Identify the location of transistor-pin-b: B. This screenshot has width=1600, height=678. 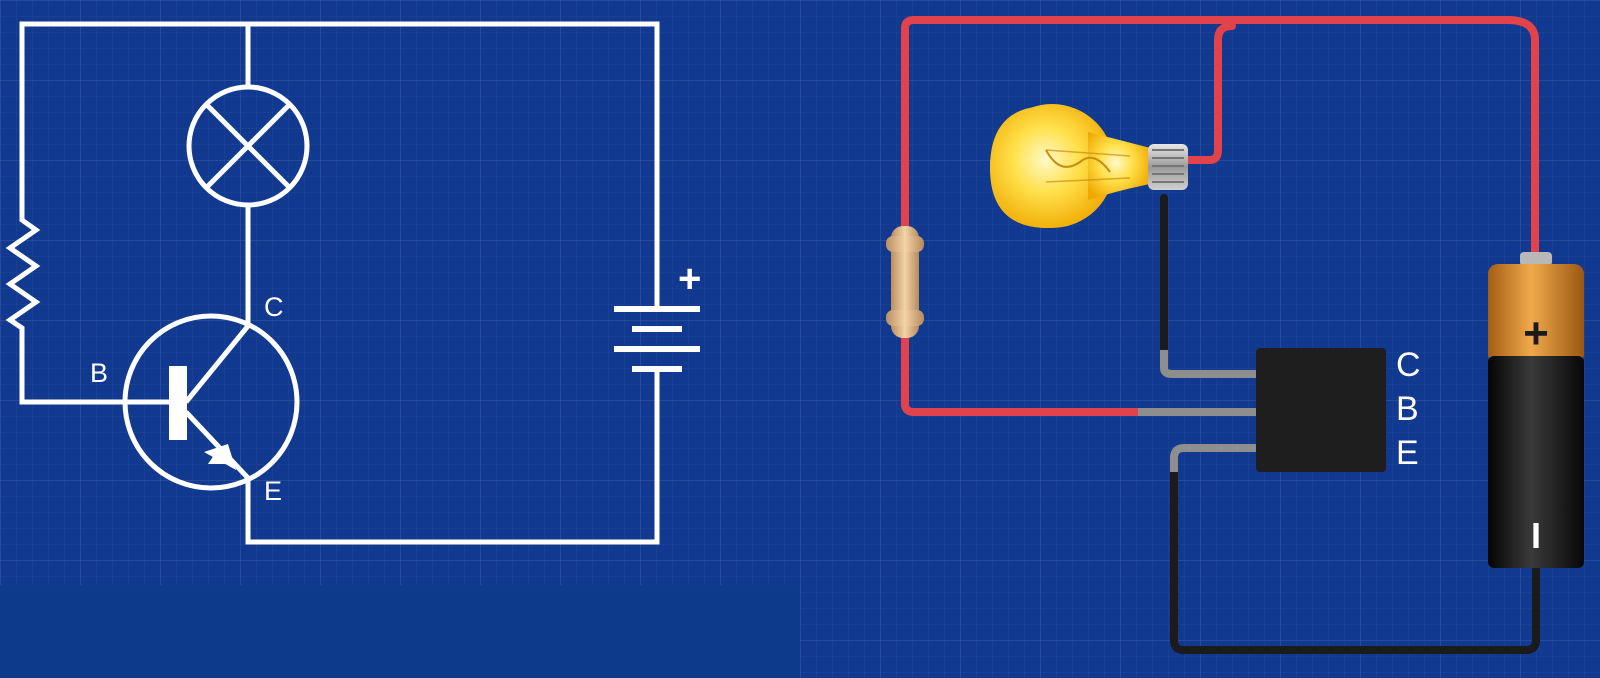
(1407, 409).